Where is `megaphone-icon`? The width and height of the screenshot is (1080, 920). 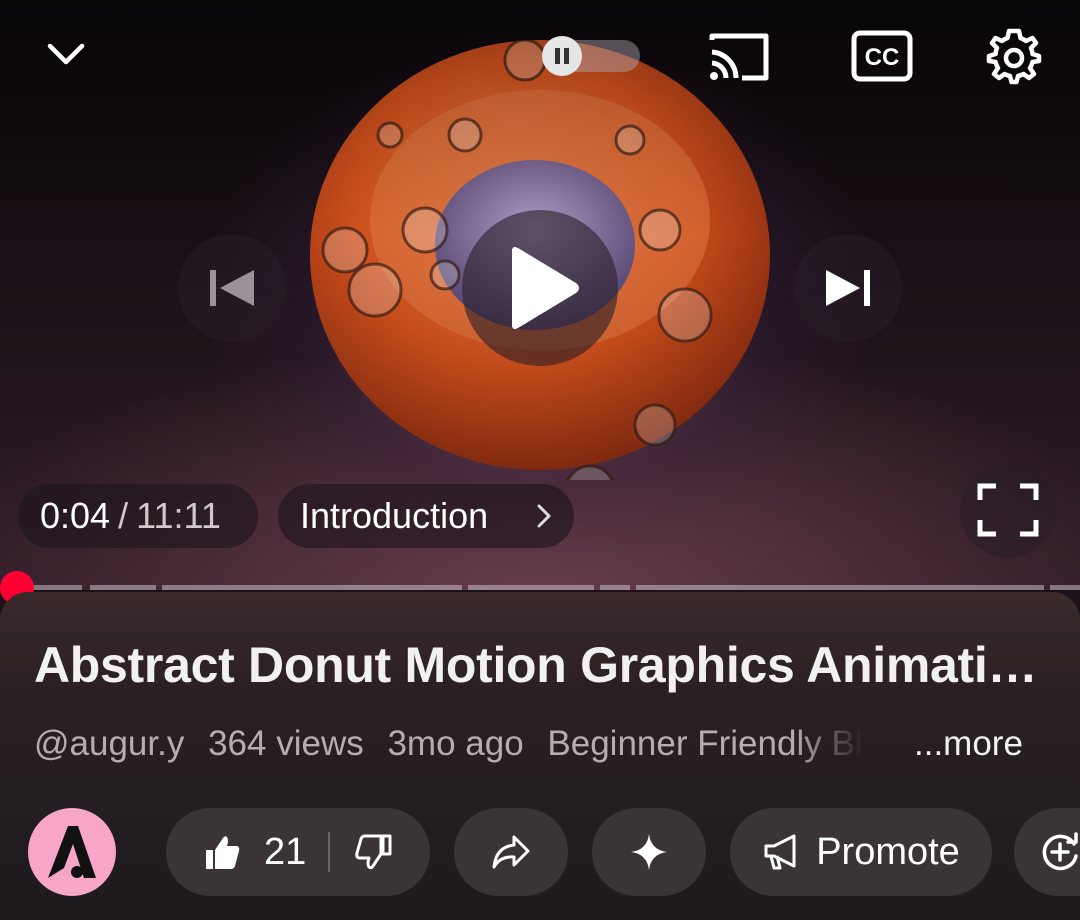 megaphone-icon is located at coordinates (780, 852).